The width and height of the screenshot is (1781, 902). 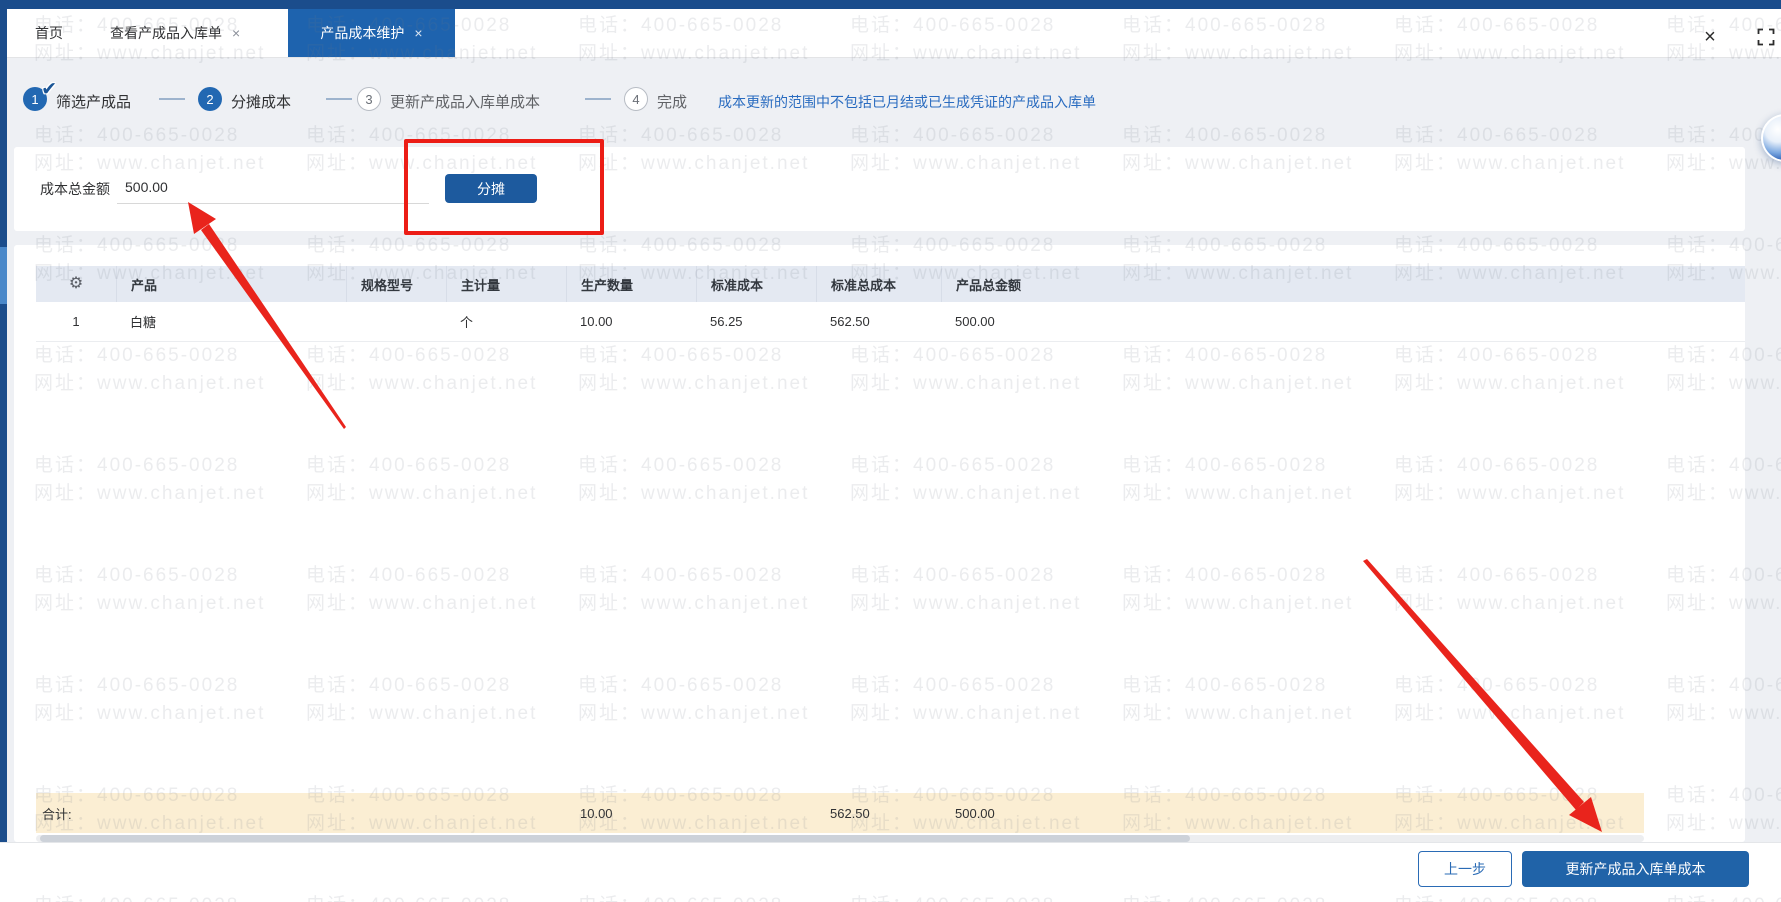 I want to click on col-standard-total-cost: 标准总成本, so click(x=878, y=284).